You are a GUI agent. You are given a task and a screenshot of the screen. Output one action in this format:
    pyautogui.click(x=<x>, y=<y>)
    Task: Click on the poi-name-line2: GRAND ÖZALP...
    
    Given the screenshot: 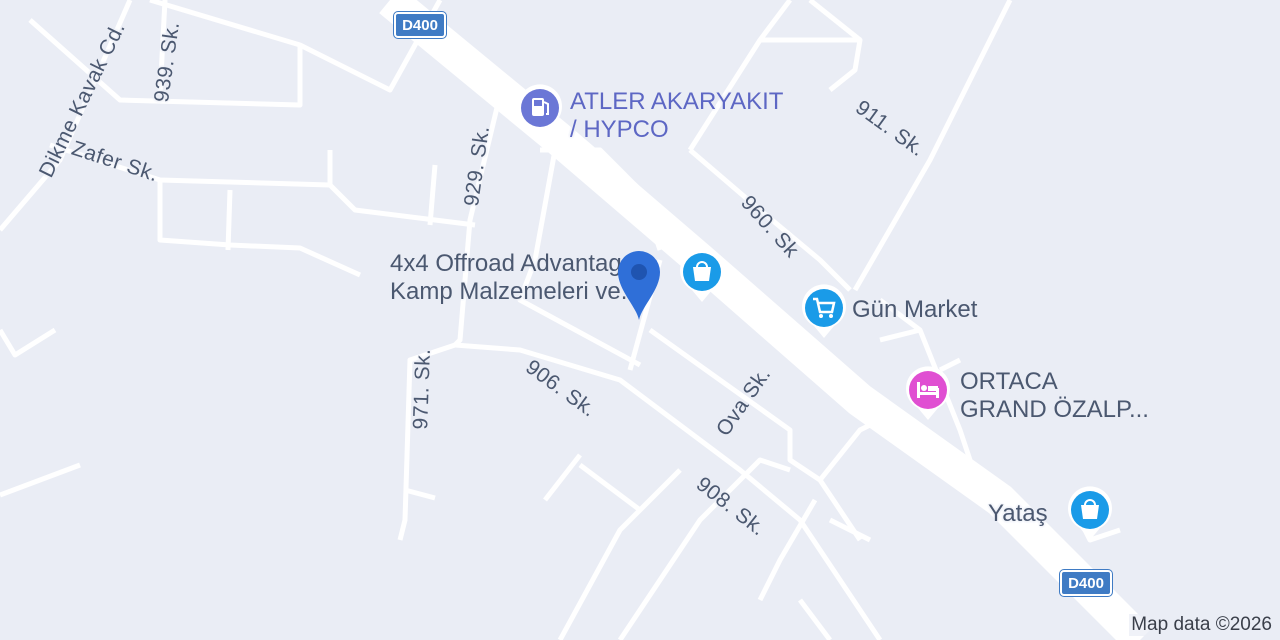 What is the action you would take?
    pyautogui.click(x=1054, y=409)
    